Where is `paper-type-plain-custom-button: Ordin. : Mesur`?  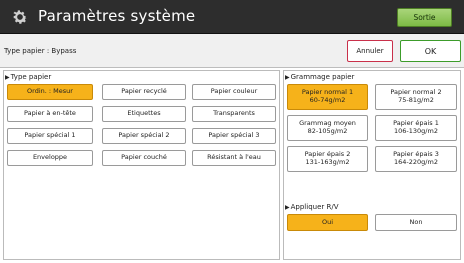 paper-type-plain-custom-button: Ordin. : Mesur is located at coordinates (50, 92).